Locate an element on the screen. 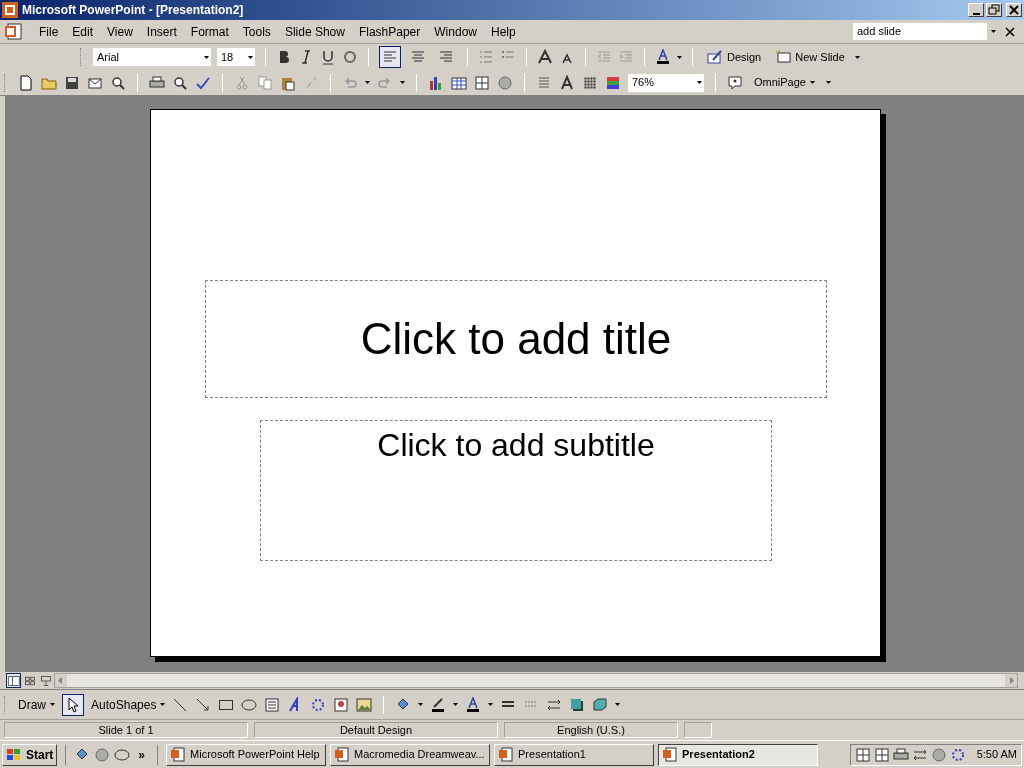  start-button: Start is located at coordinates (30, 754).